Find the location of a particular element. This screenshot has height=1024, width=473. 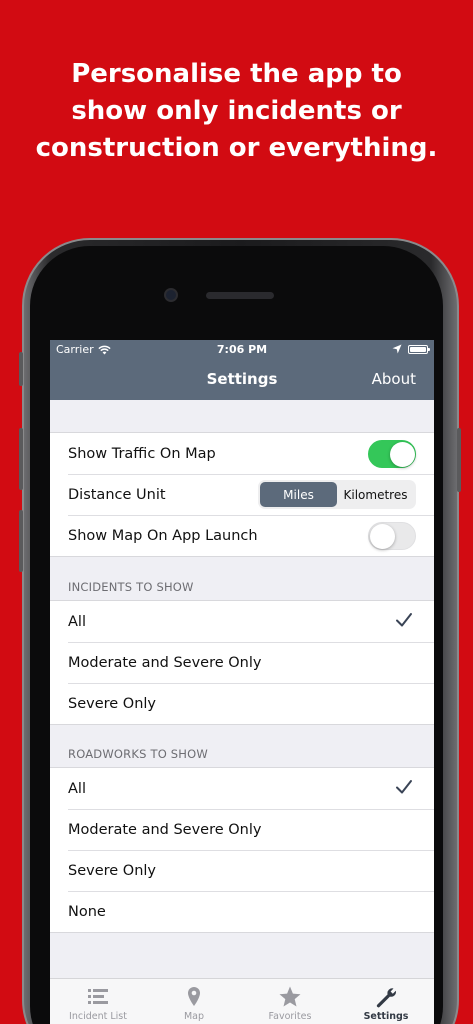

roadworks-option-severe: Severe Only is located at coordinates (242, 870).